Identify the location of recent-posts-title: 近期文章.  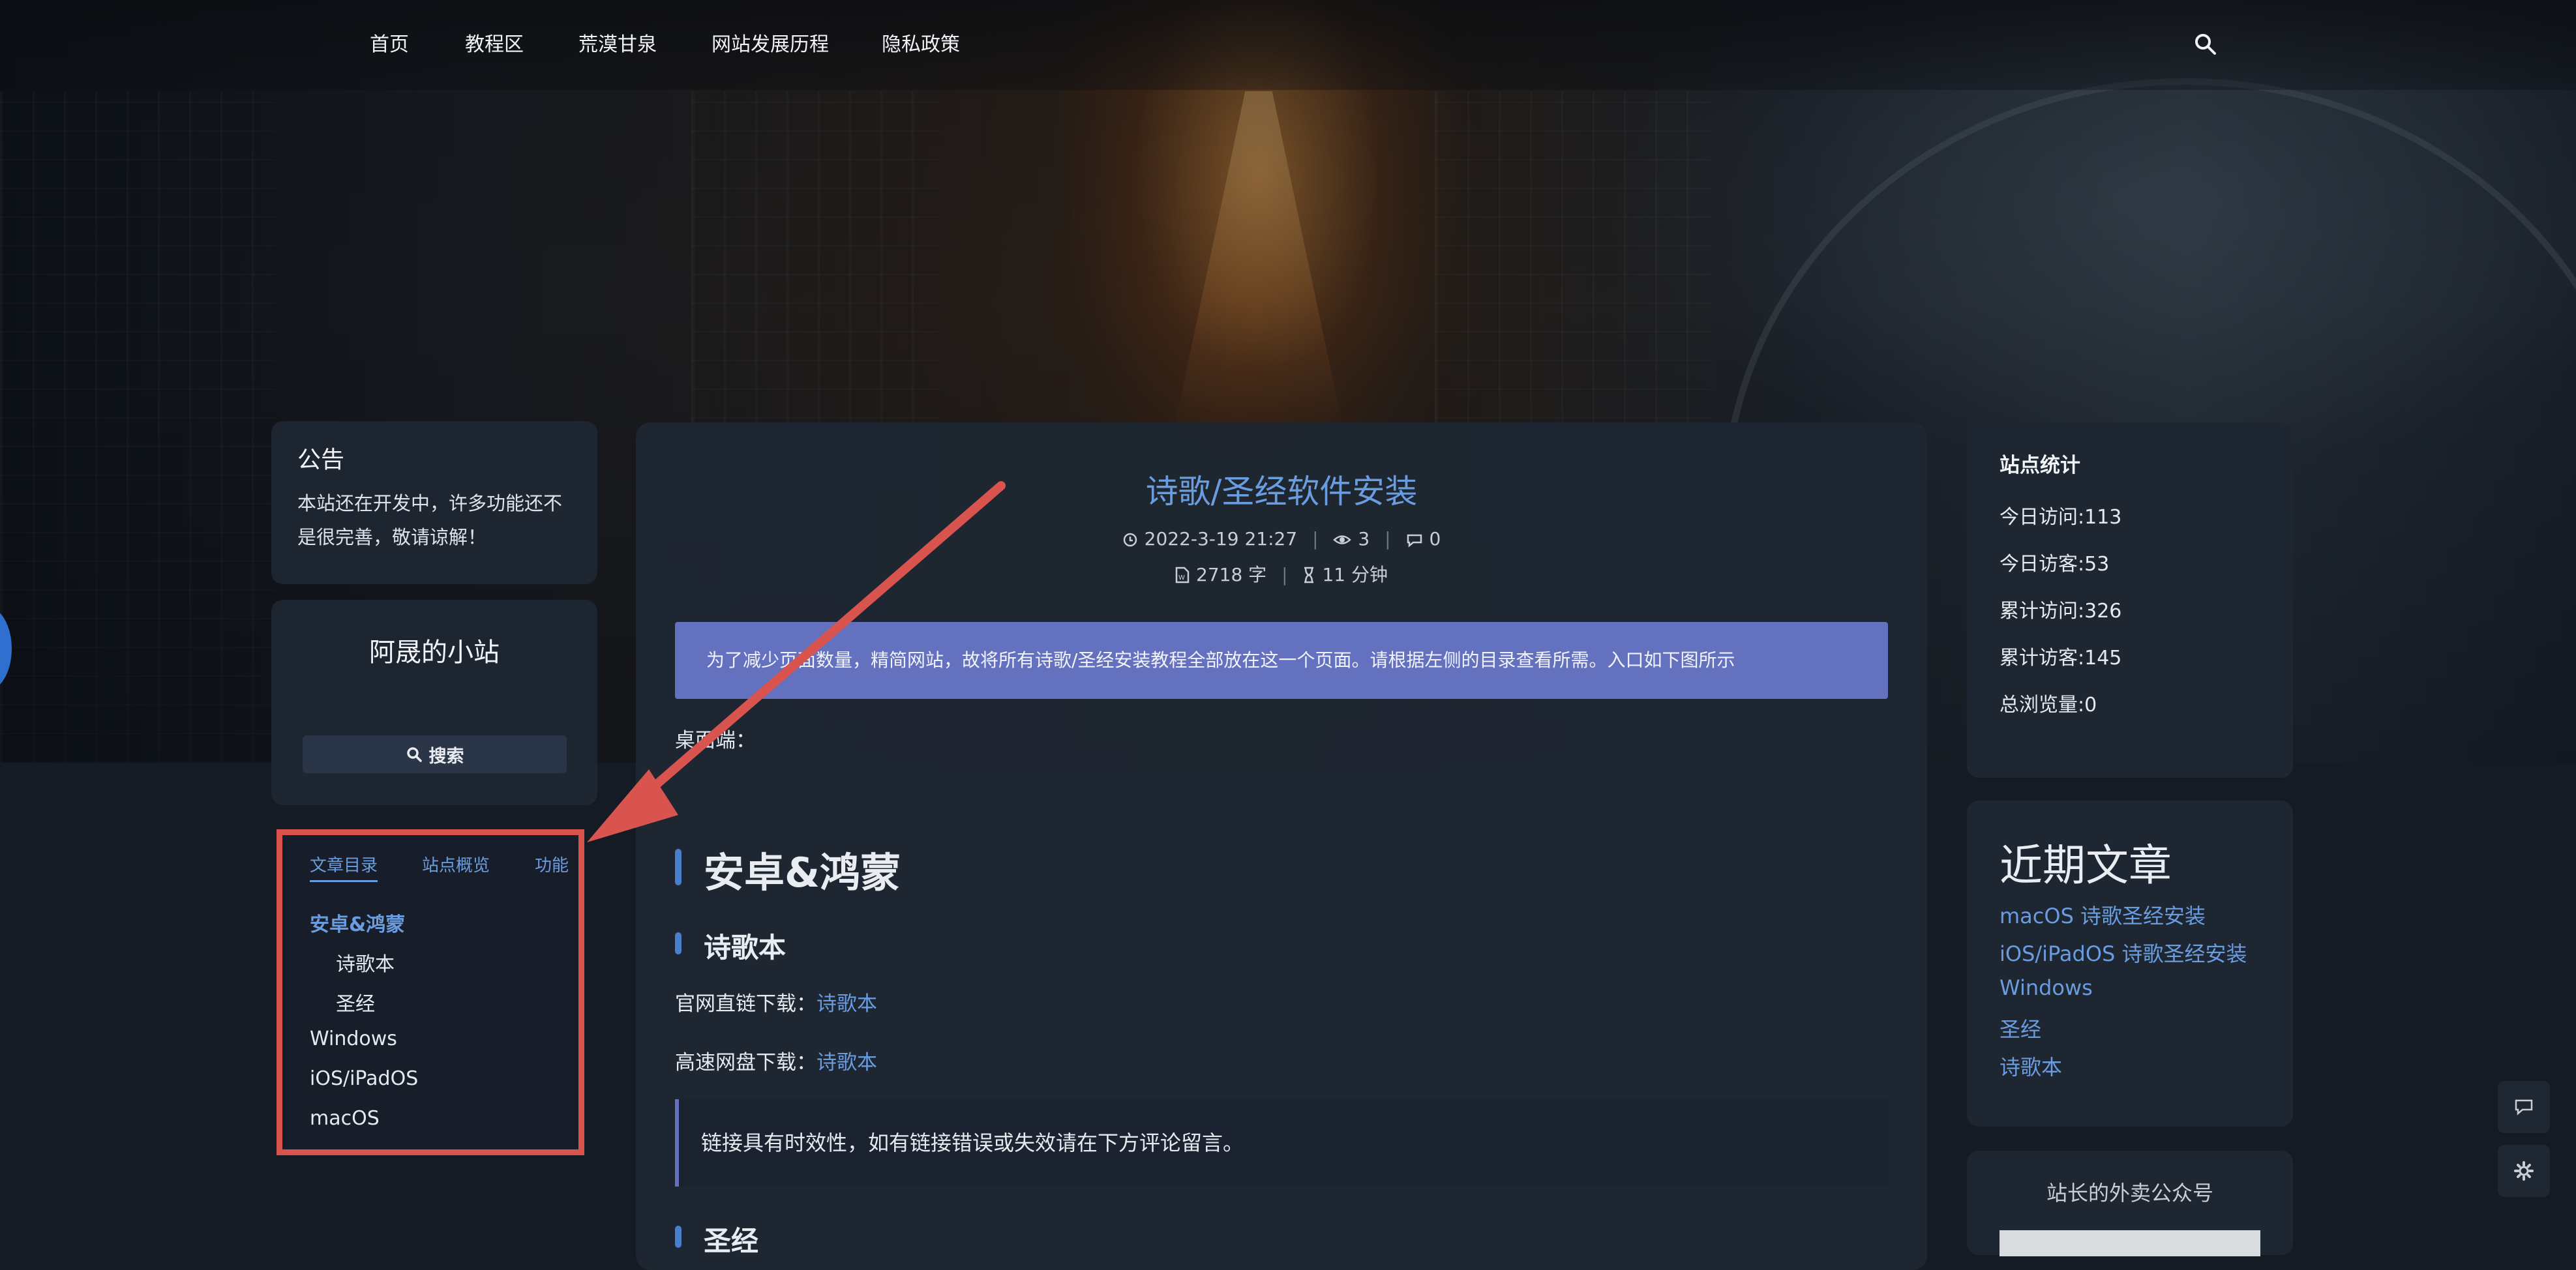
(2085, 865).